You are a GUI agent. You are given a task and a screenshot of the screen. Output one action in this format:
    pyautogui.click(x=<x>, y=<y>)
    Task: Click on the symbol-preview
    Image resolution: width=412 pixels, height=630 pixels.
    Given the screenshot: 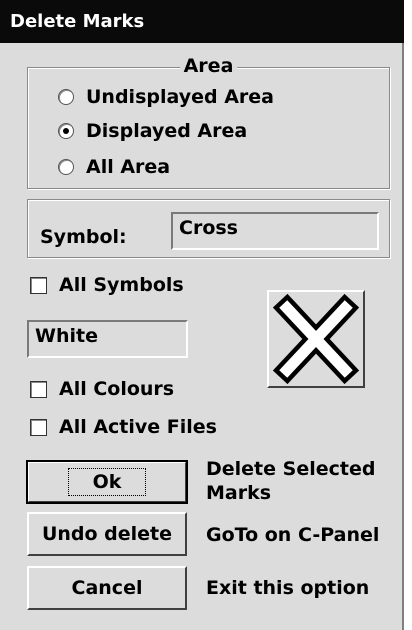 What is the action you would take?
    pyautogui.click(x=316, y=339)
    